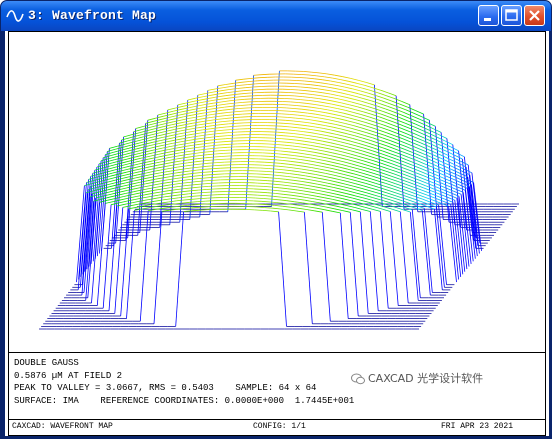 The image size is (552, 439). Describe the element at coordinates (276, 16) in the screenshot. I see `title-bar: 3: Wavefront Map` at that location.